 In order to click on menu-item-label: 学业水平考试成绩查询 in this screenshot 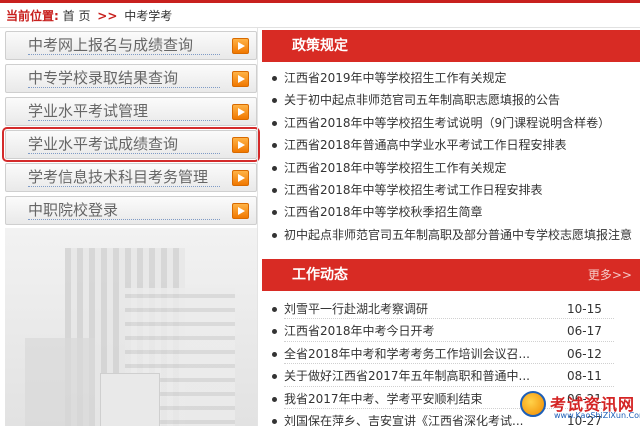, I will do `click(103, 144)`.